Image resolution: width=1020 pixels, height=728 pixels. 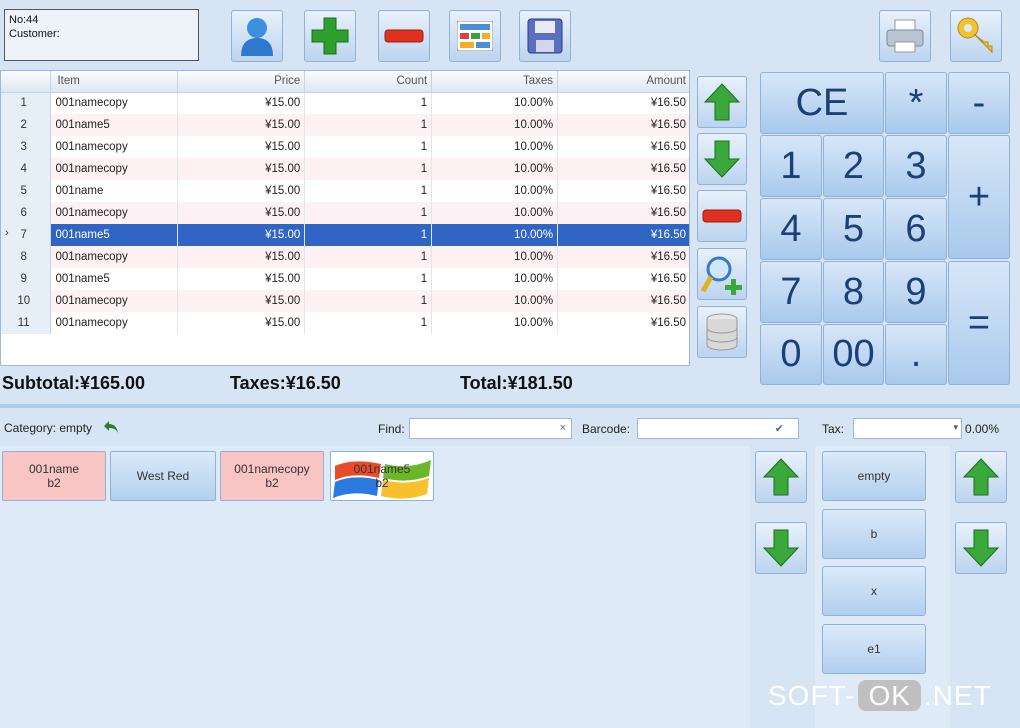 I want to click on delete-row-button, so click(x=722, y=216).